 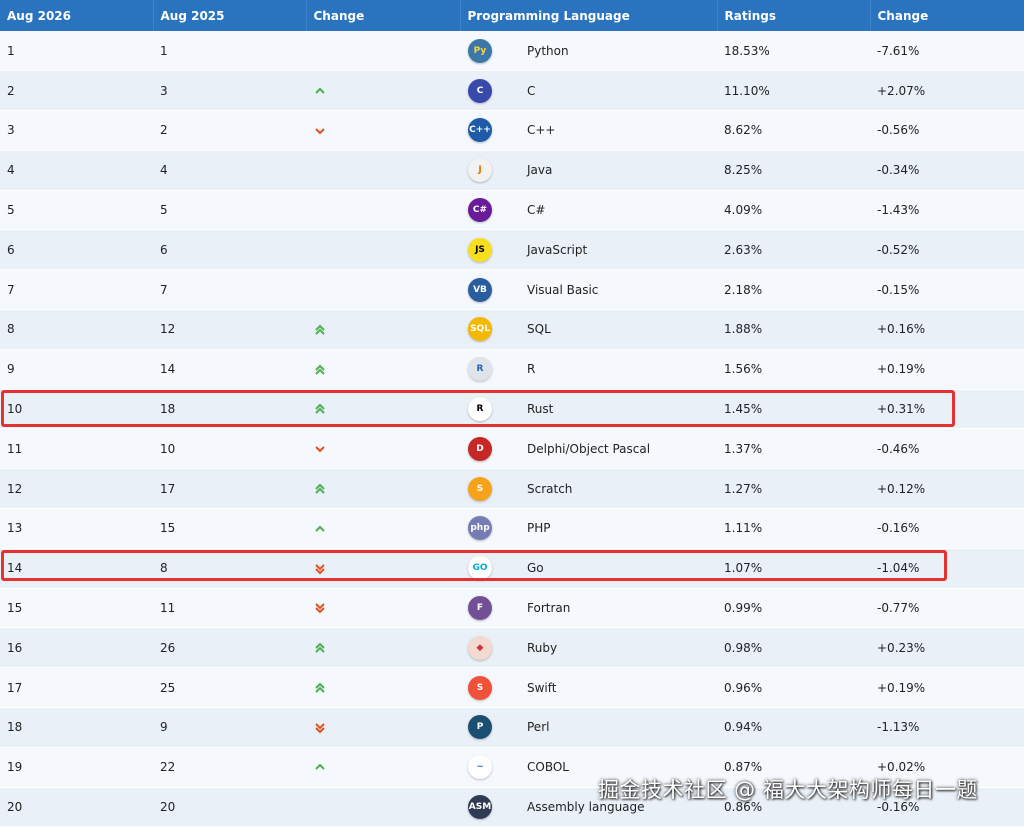 What do you see at coordinates (947, 449) in the screenshot?
I see `rating-change-cell: -0.46%` at bounding box center [947, 449].